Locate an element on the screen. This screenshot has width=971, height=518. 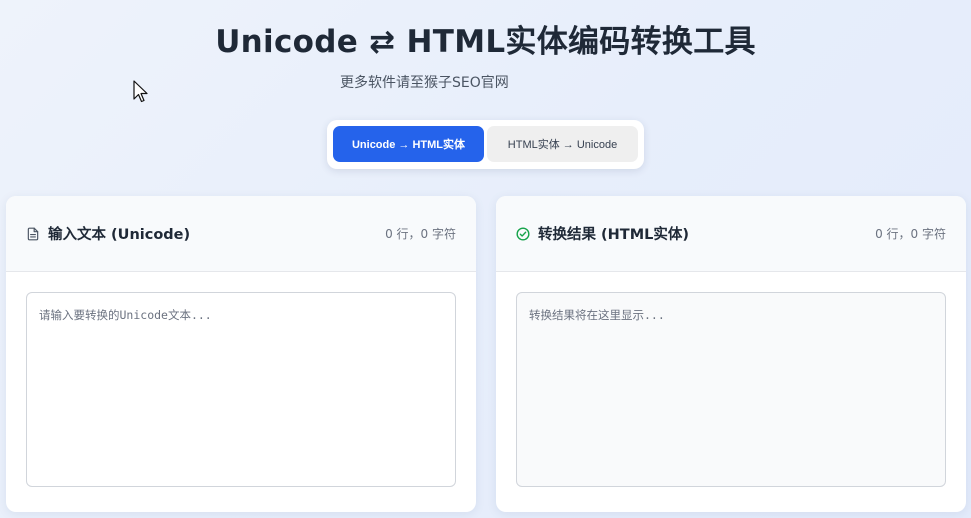
input-panel-header: 输入文本 (Unicode) 0 行，0 字符 is located at coordinates (241, 234).